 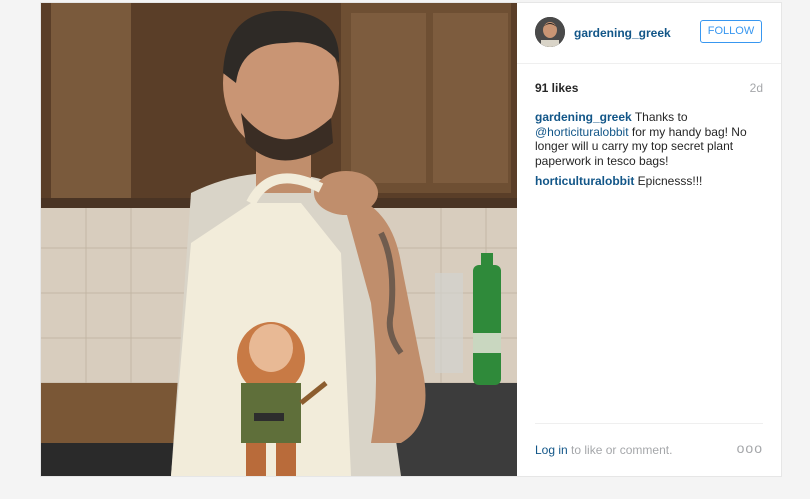 I want to click on login-suffix: to like or comment., so click(x=620, y=450).